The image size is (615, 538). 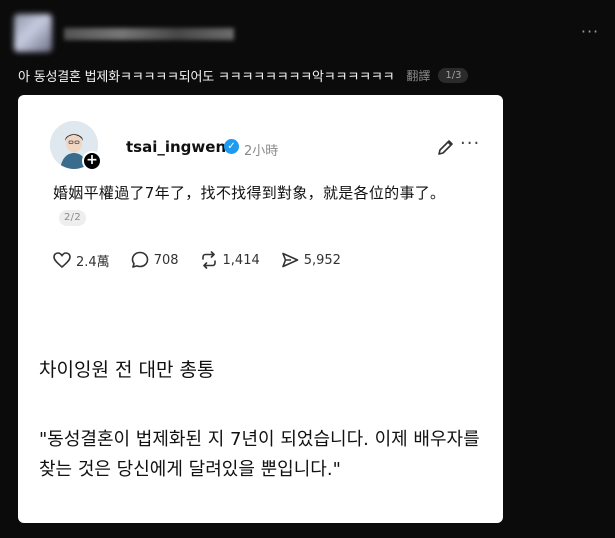 I want to click on repost-icon, so click(x=208, y=260).